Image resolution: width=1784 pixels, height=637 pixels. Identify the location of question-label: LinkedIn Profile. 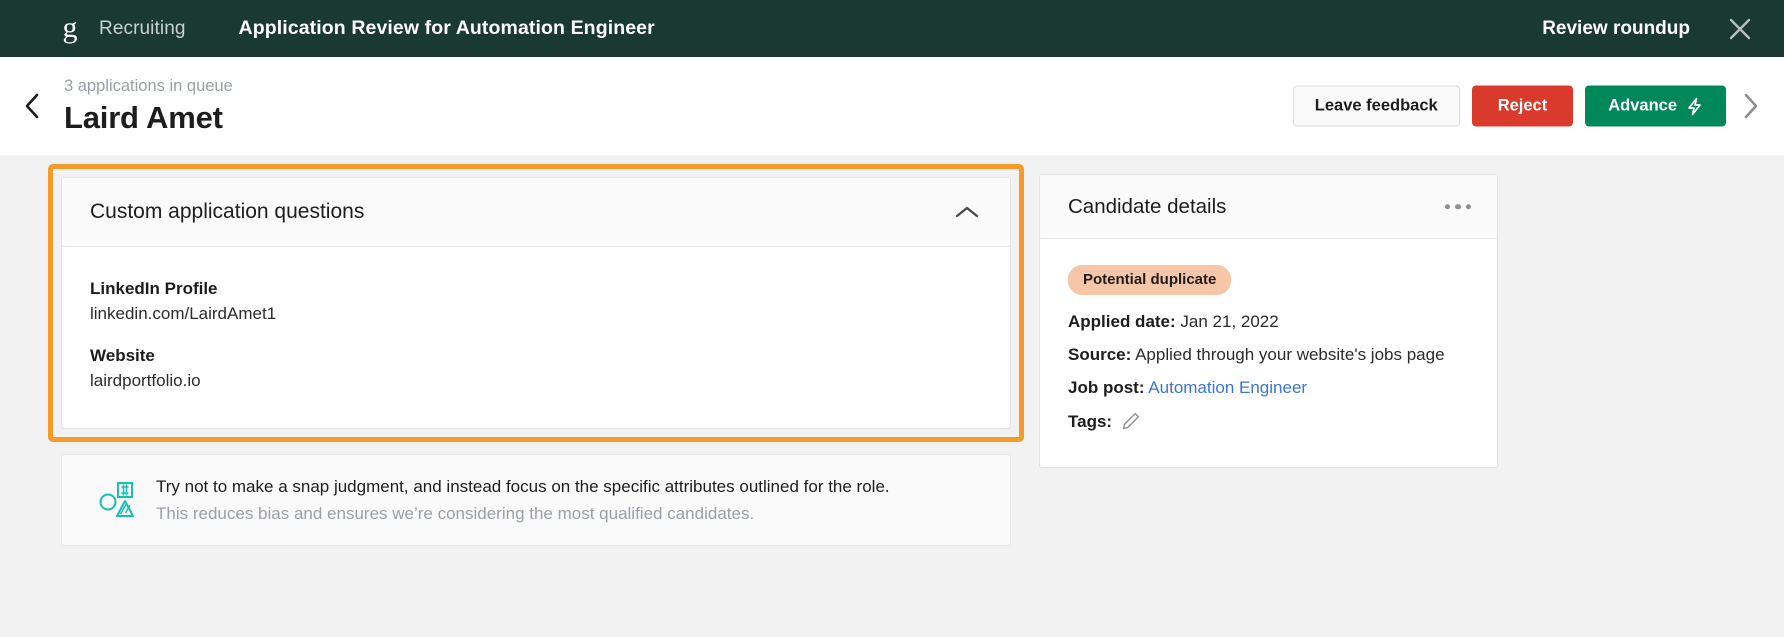
(154, 288).